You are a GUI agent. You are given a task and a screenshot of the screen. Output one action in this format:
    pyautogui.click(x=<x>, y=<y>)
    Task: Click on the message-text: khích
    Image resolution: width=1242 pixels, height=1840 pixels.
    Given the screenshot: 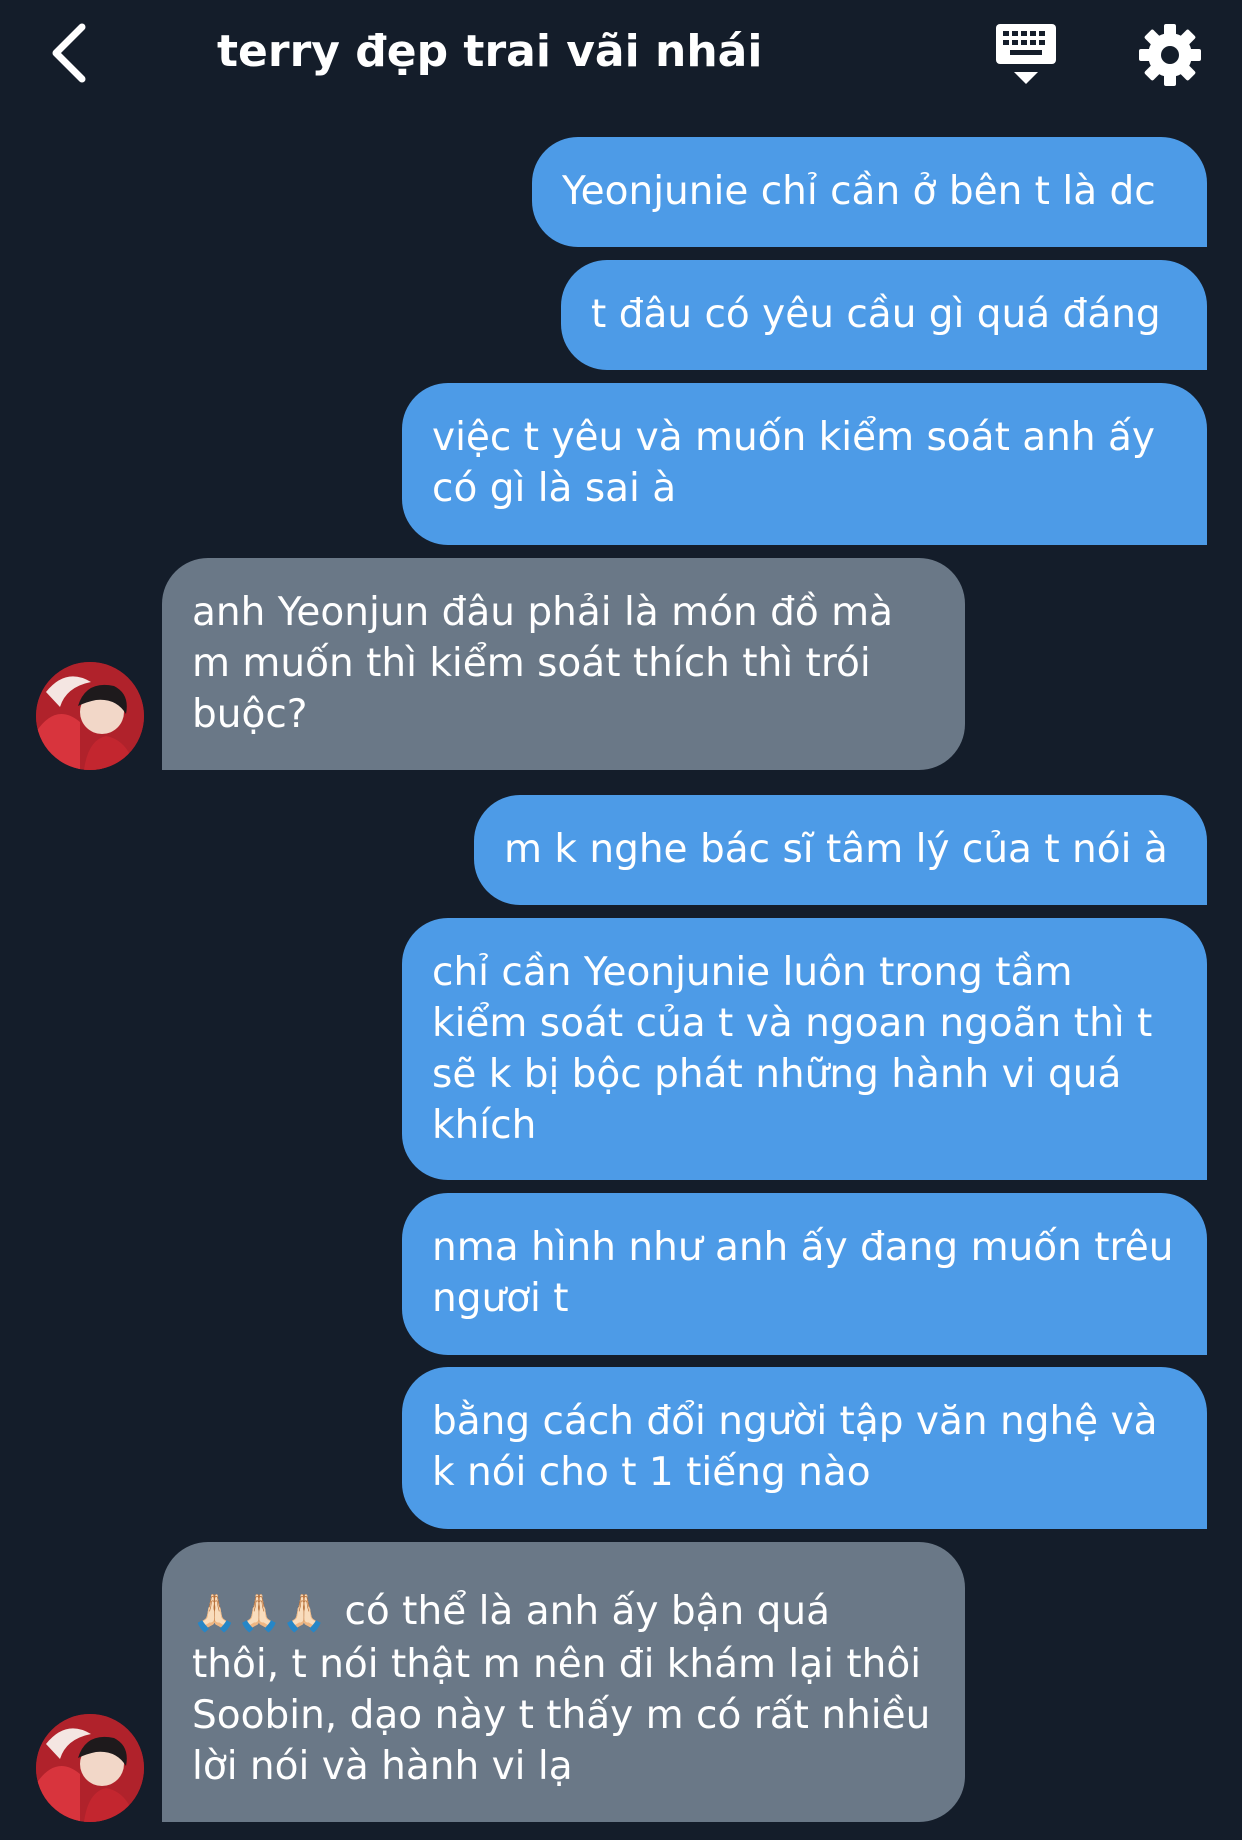 What is the action you would take?
    pyautogui.click(x=484, y=1125)
    